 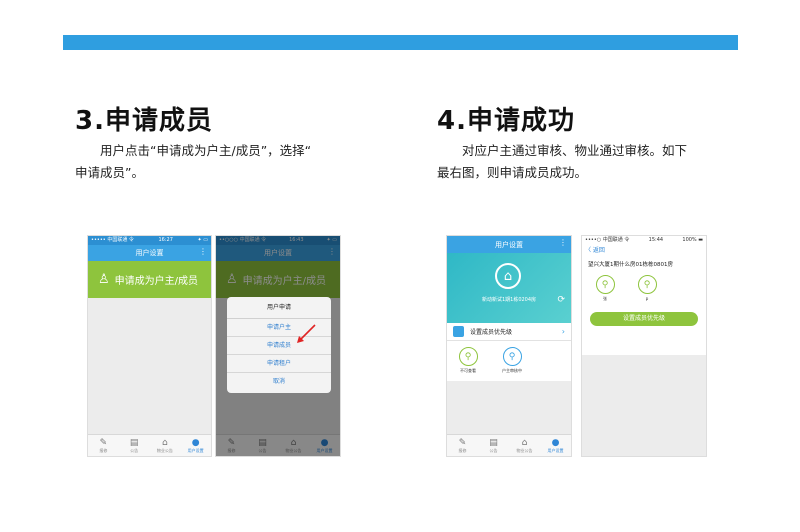 What do you see at coordinates (575, 150) in the screenshot?
I see `step4-desc-line1: 对应户主通过审核、物业通过审核。如下` at bounding box center [575, 150].